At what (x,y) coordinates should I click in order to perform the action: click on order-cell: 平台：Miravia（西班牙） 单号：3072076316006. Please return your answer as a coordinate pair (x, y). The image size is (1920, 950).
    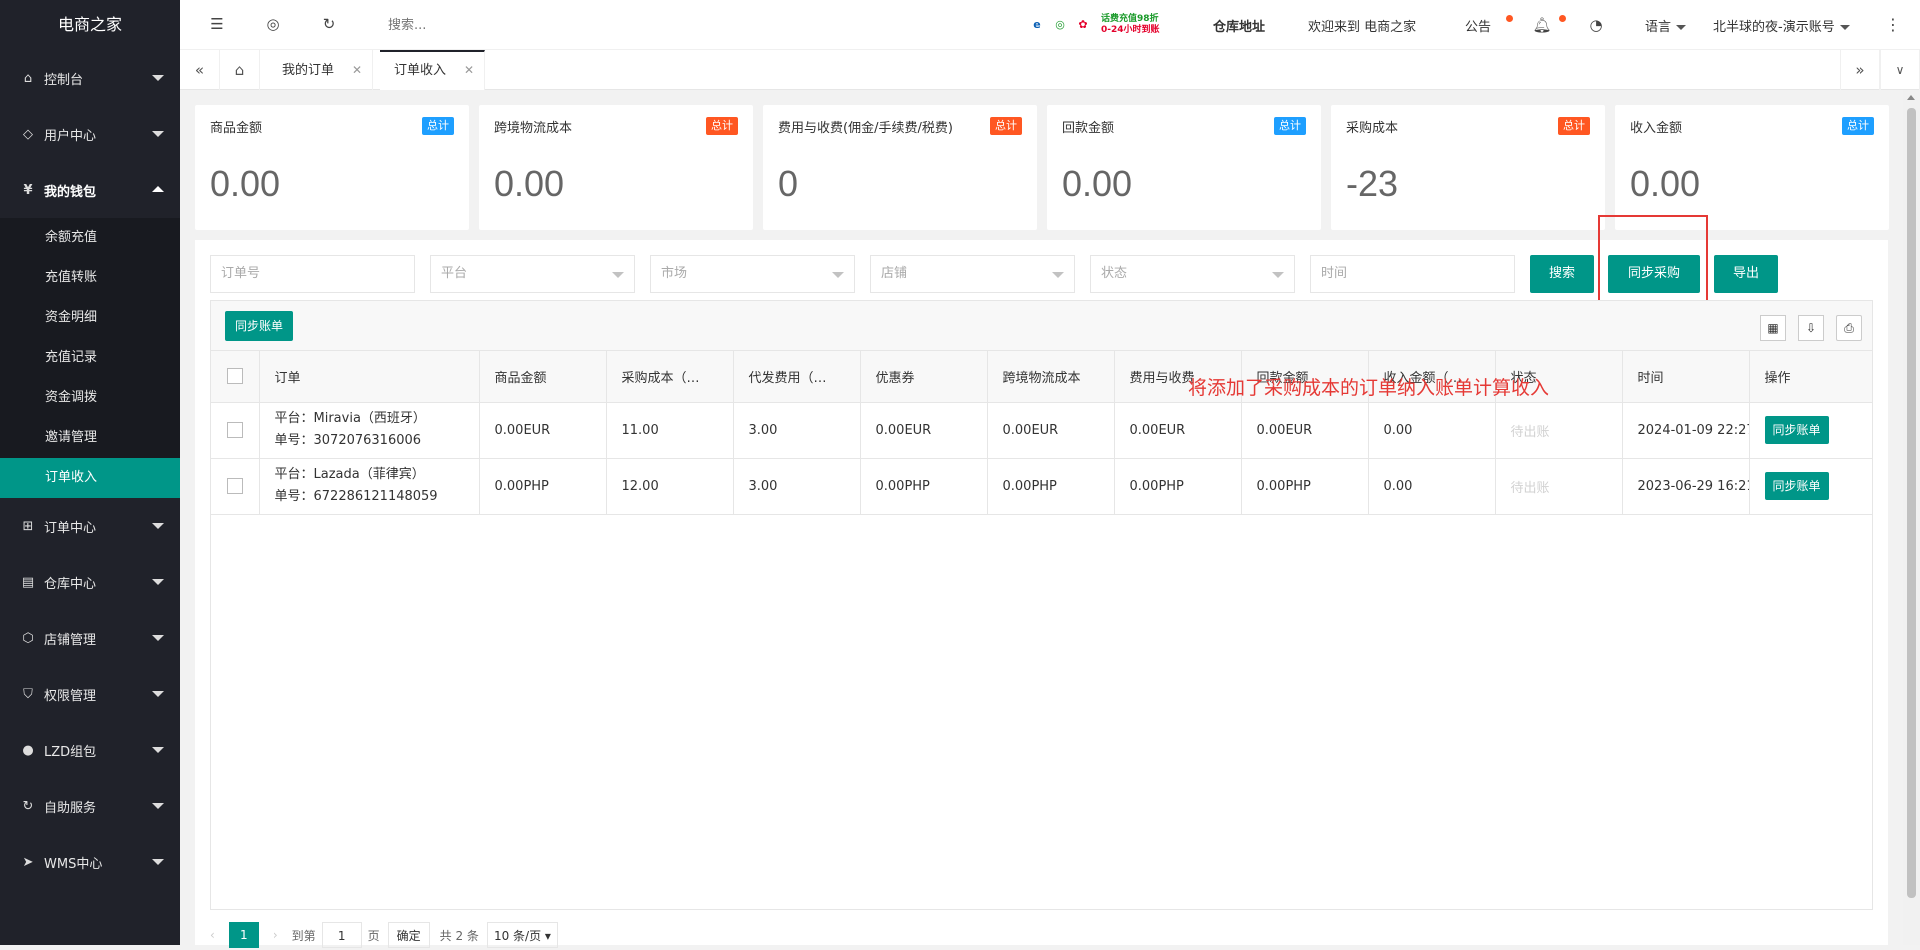
    Looking at the image, I should click on (369, 430).